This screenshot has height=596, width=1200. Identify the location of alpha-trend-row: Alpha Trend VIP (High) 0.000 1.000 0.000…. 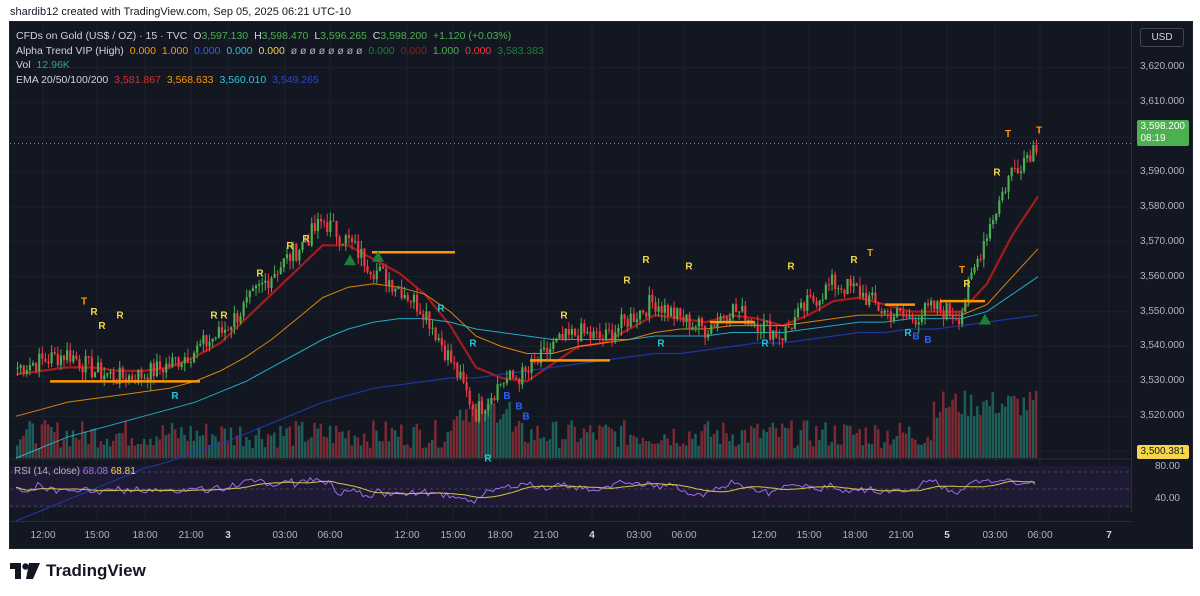
(281, 51).